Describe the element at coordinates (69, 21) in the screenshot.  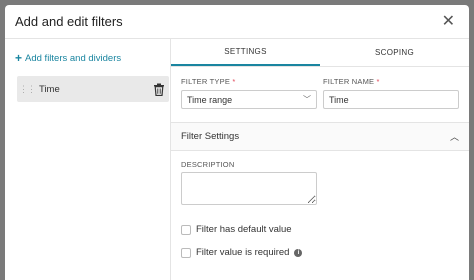
I see `modal-title: Add and edit filters` at that location.